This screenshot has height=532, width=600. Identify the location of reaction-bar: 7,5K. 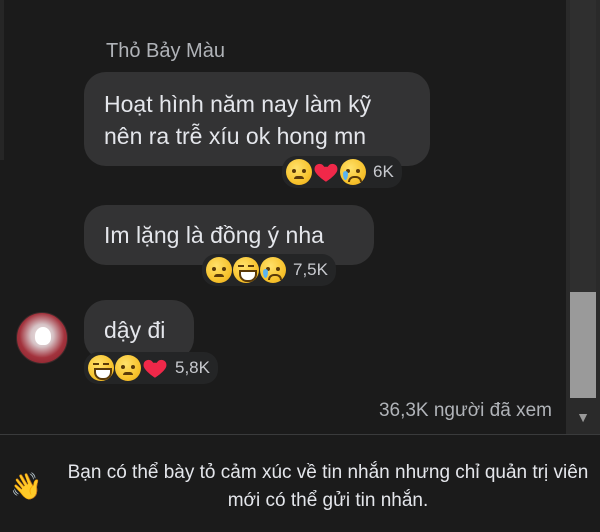
(269, 270).